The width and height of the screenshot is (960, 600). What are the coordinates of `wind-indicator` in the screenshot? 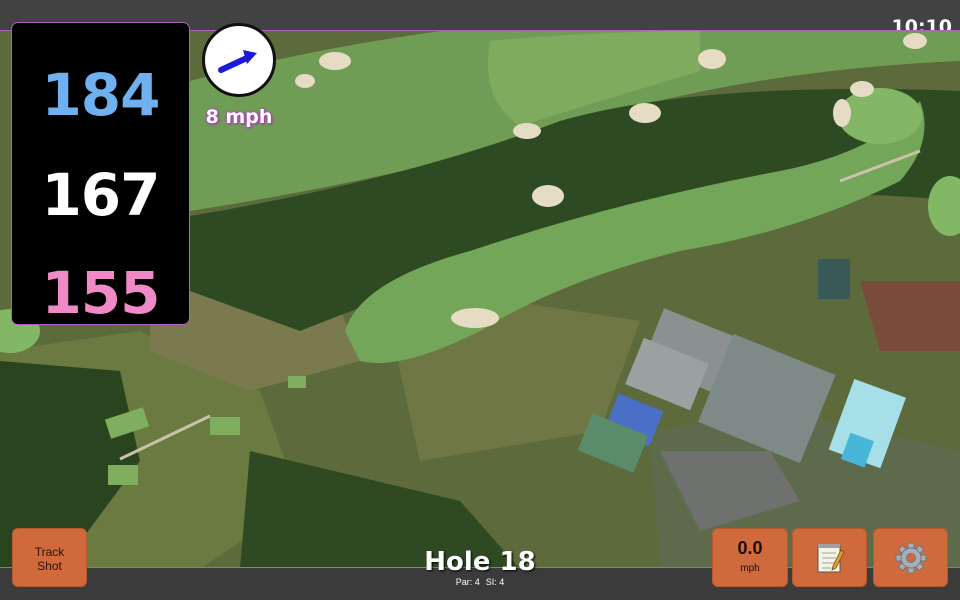 It's located at (239, 60).